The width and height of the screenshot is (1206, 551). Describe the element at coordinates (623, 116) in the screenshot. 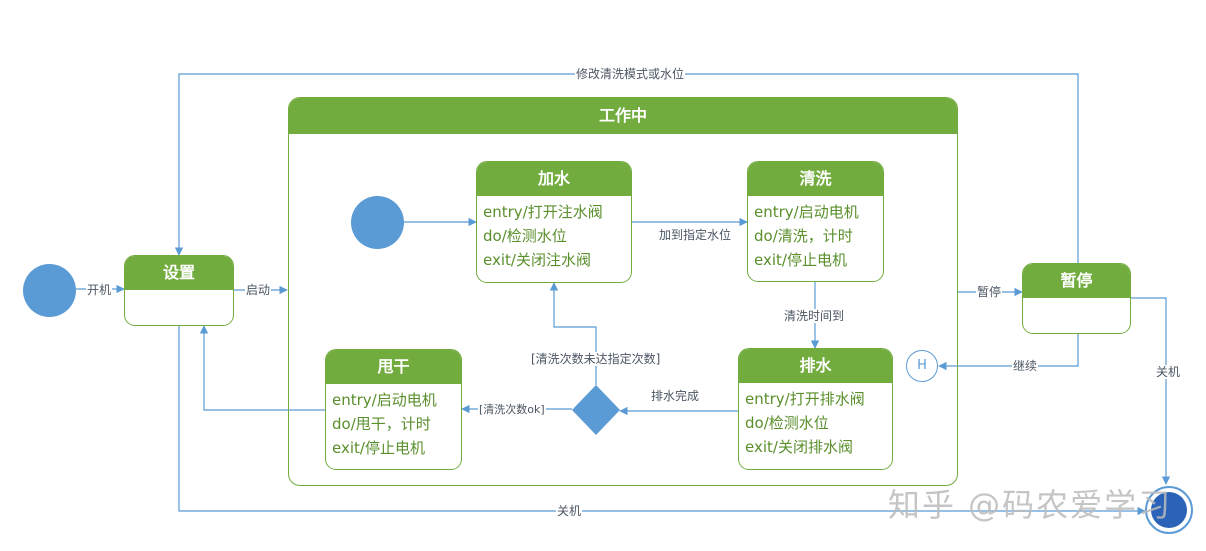

I see `composite-title: 工作中` at that location.